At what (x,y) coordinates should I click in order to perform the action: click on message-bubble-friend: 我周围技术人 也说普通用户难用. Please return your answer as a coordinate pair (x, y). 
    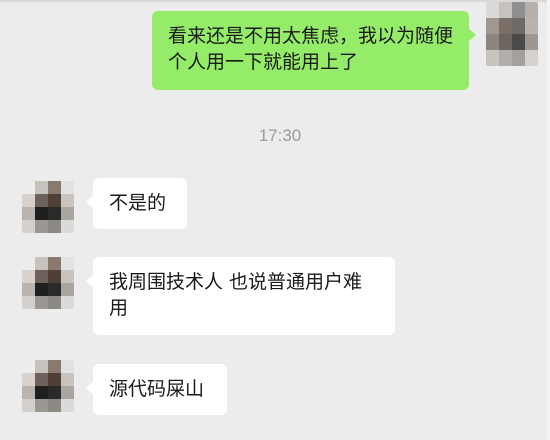
    Looking at the image, I should click on (240, 296).